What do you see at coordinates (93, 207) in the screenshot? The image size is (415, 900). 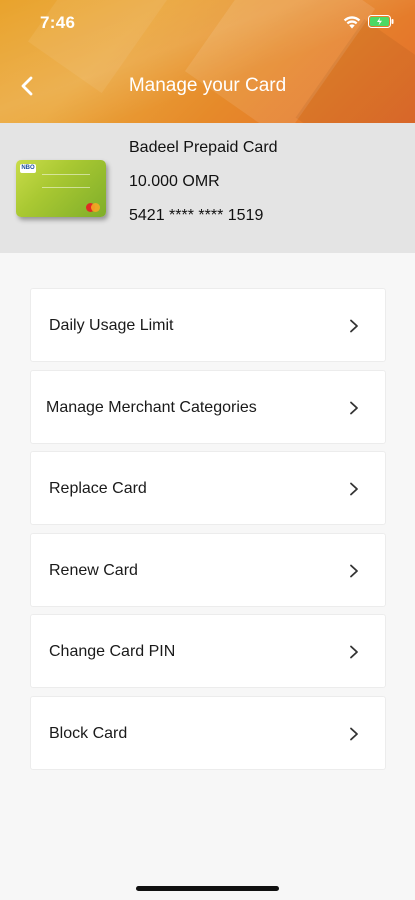 I see `mastercard-logo-icon` at bounding box center [93, 207].